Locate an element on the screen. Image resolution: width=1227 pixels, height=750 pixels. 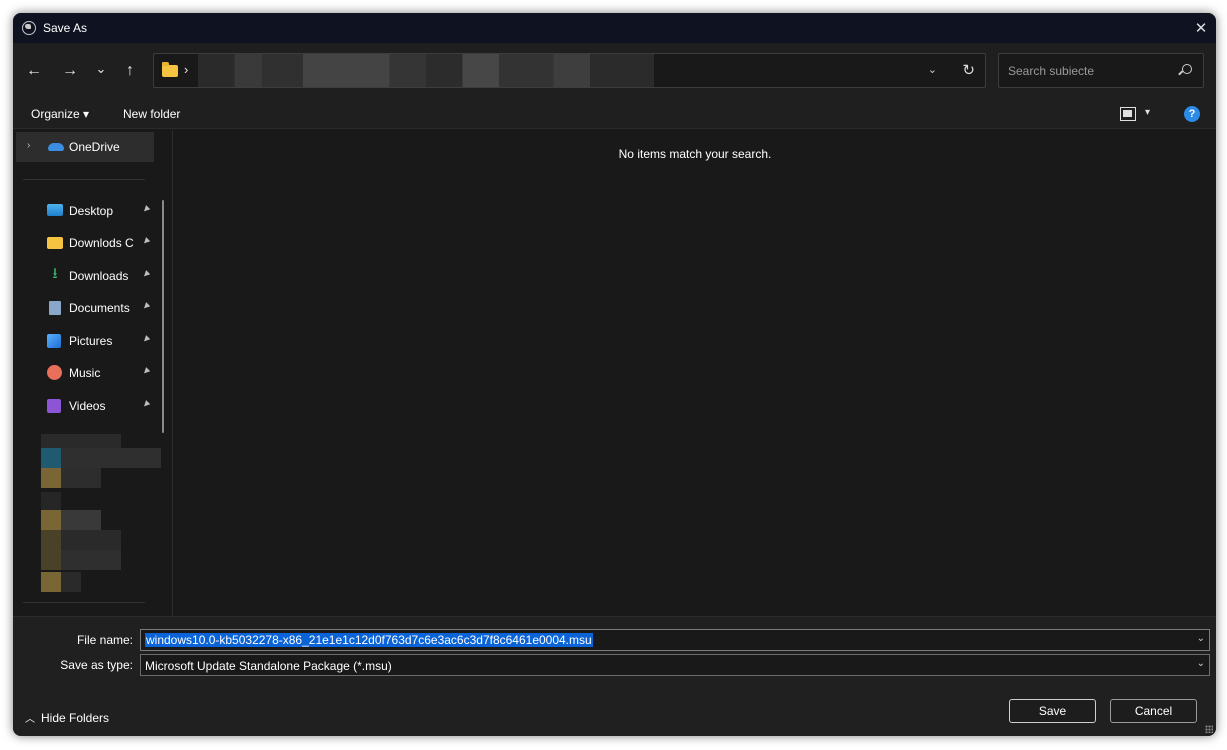
sidebar-item-label: OneDrive is located at coordinates (94, 147).